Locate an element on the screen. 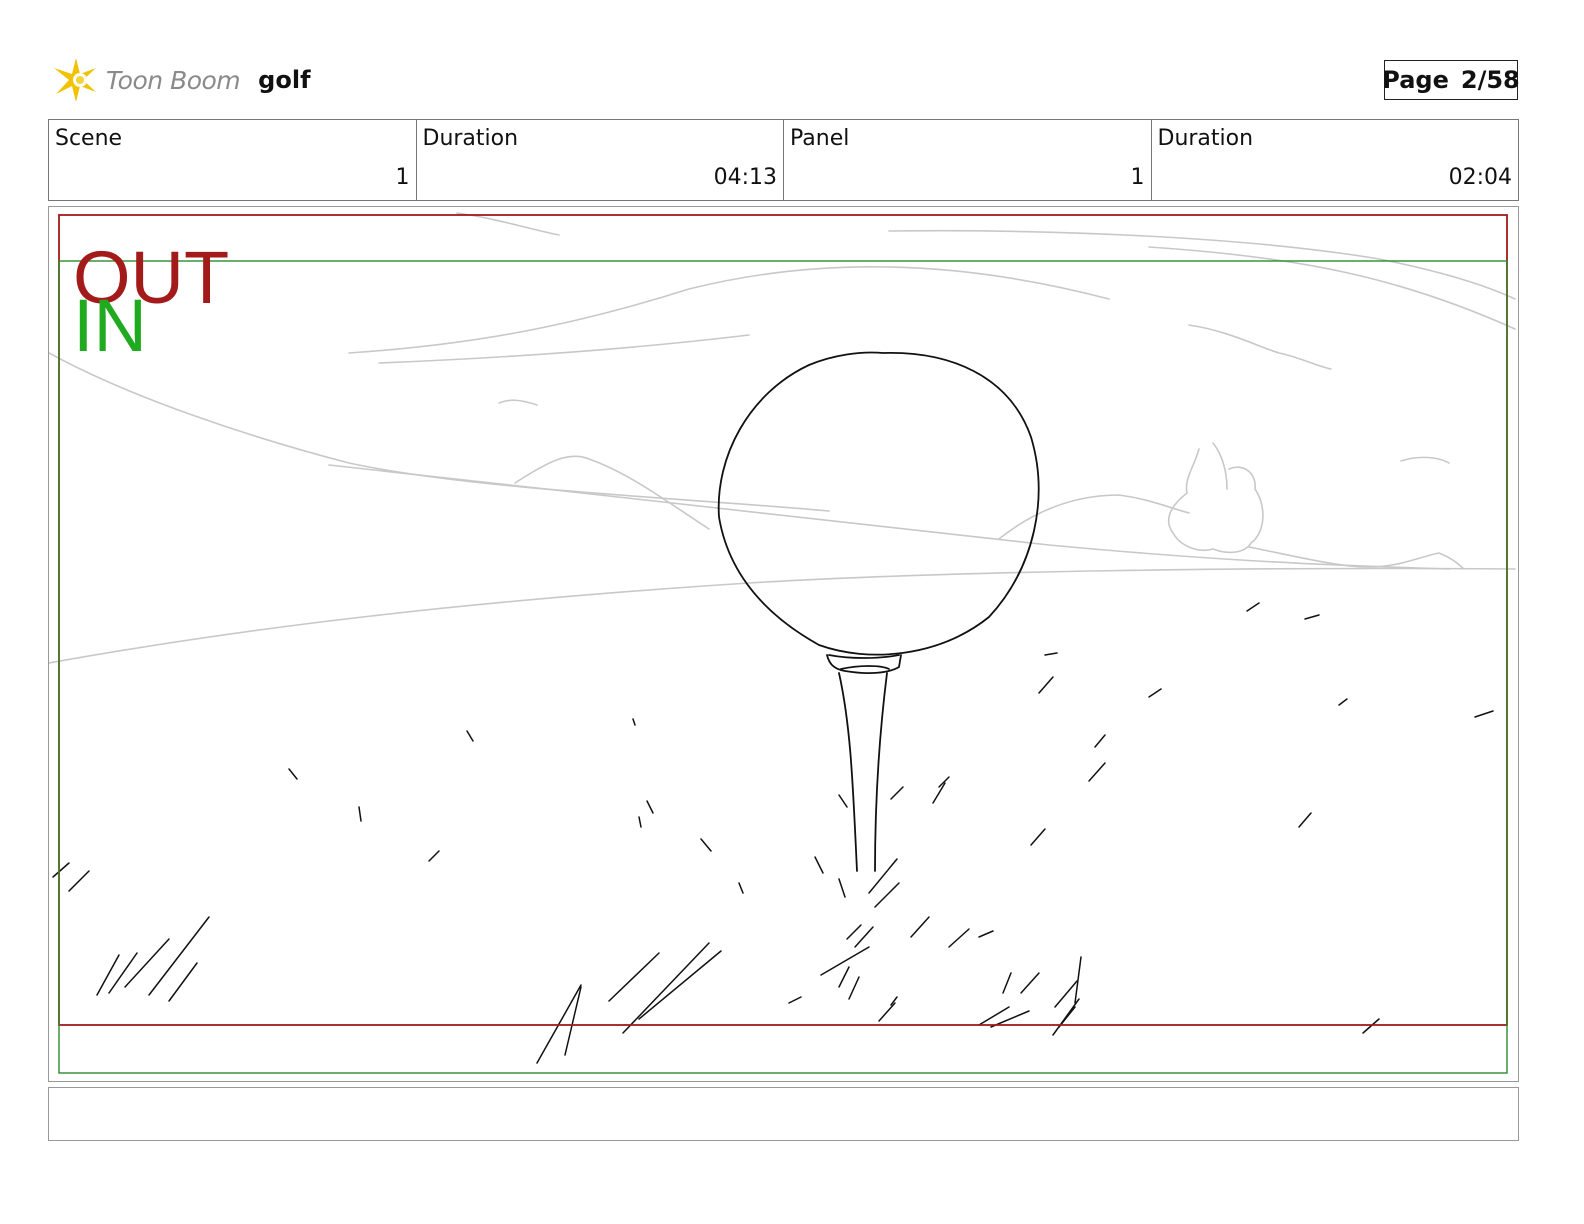 The image size is (1584, 1224). page-label: Page is located at coordinates (1415, 80).